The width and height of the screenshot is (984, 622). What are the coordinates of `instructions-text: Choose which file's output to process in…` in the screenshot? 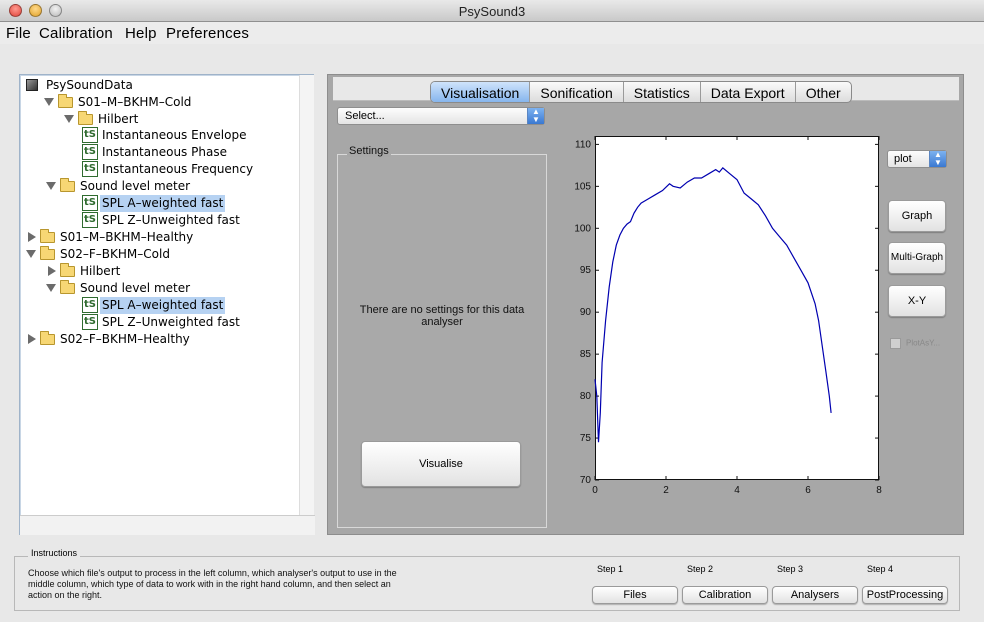 It's located at (212, 584).